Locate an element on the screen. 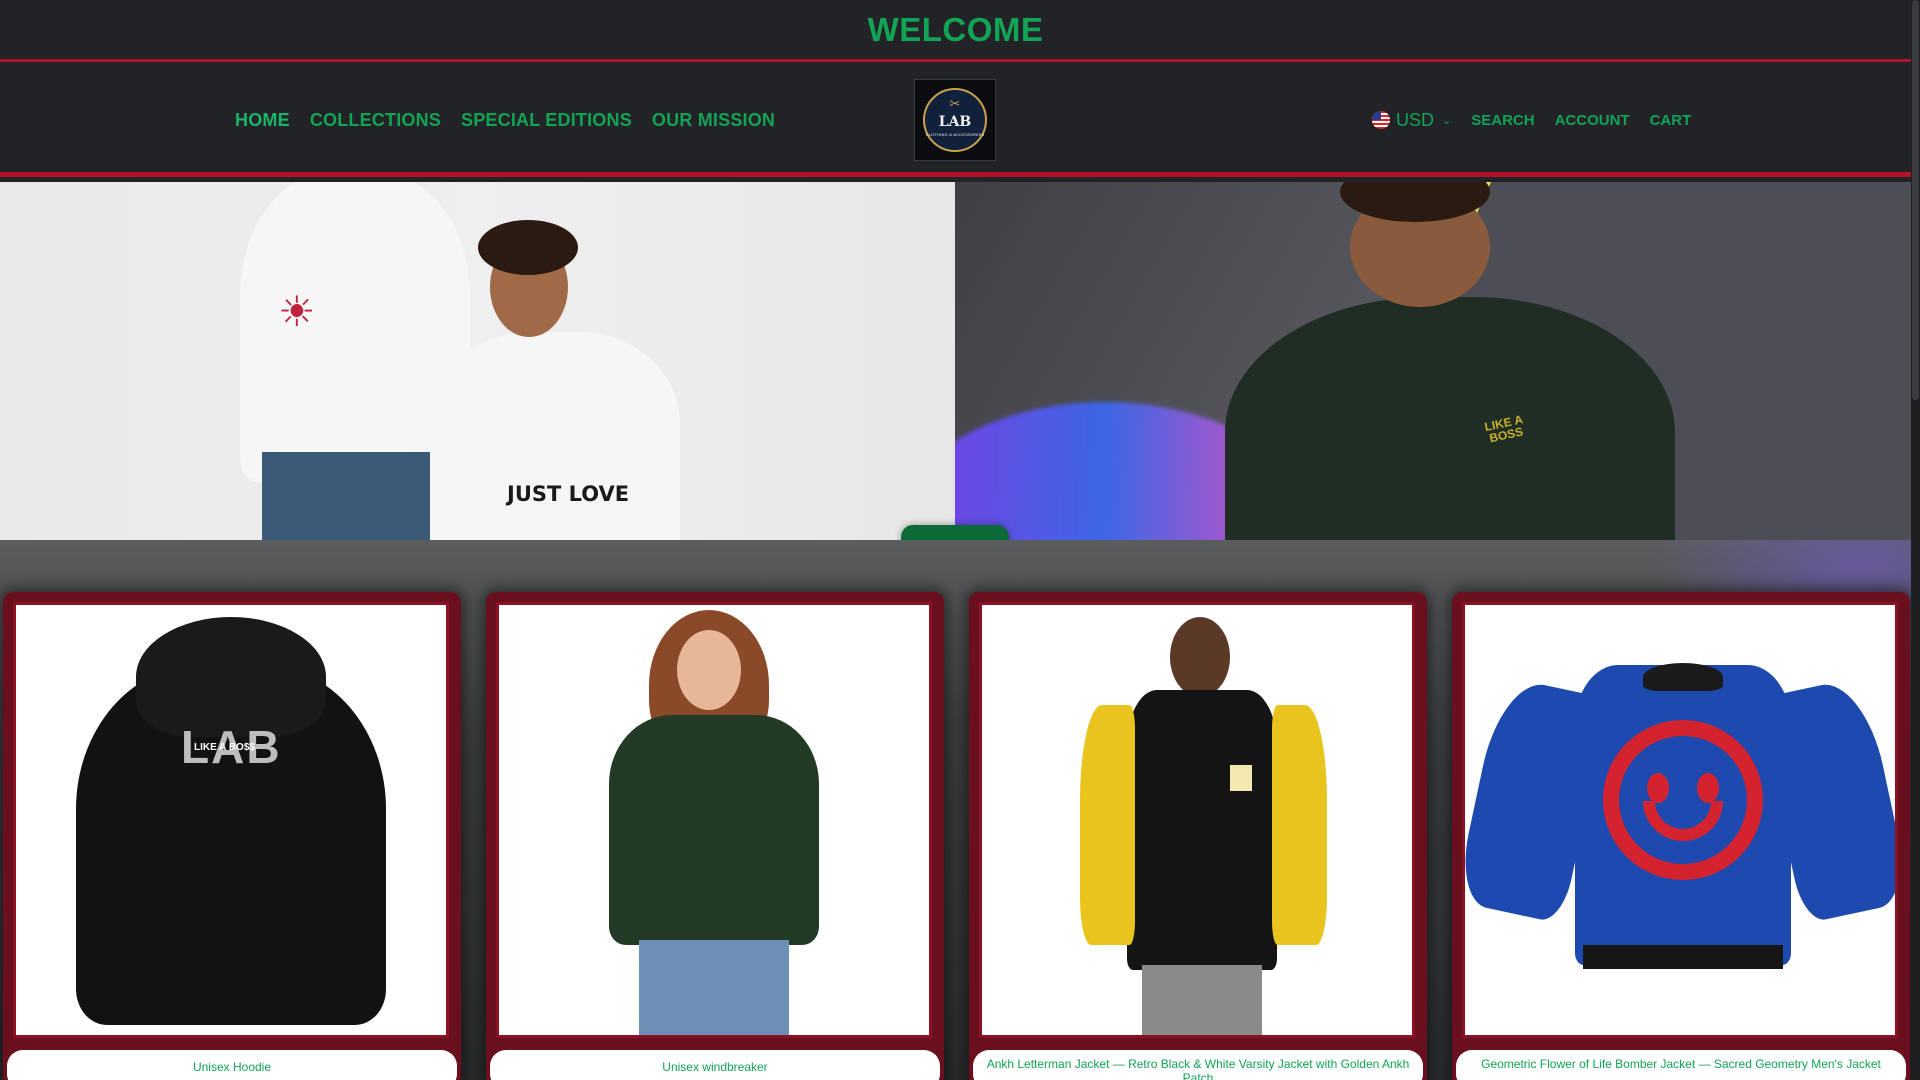 The width and height of the screenshot is (1920, 1080). nav-special-editions: SPECIAL EDITIONS is located at coordinates (546, 120).